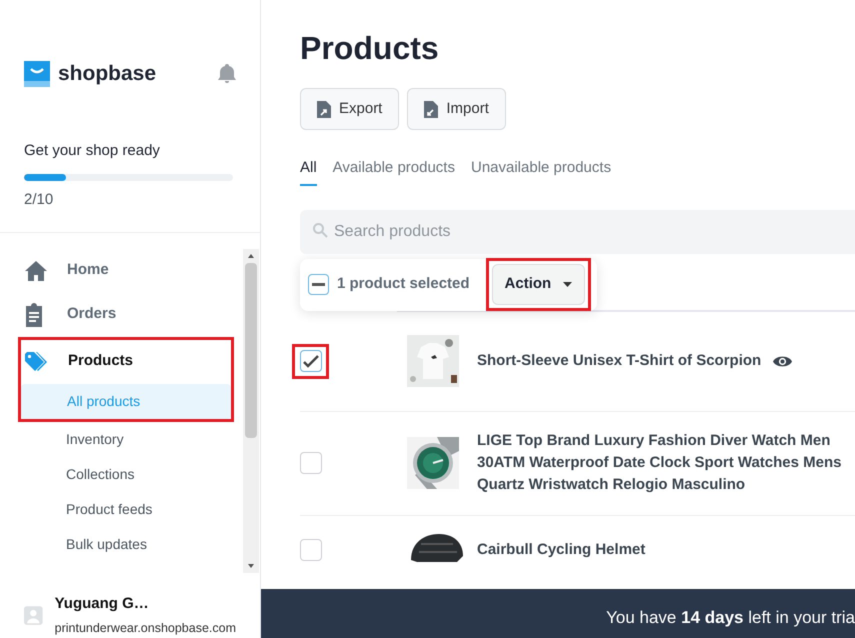  Describe the element at coordinates (456, 109) in the screenshot. I see `toolbar-button: Import` at that location.